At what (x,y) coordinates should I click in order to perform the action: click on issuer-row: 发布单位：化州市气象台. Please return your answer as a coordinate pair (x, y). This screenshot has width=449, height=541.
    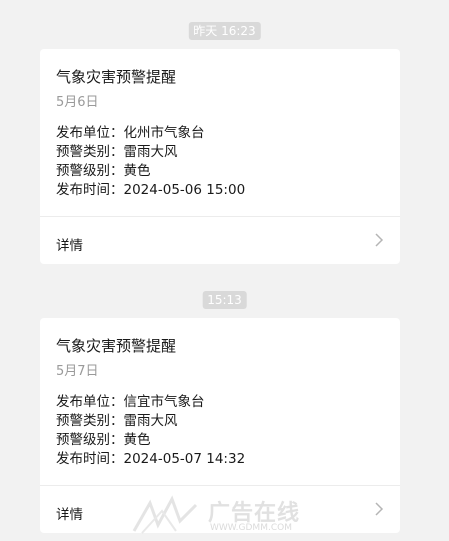
    Looking at the image, I should click on (150, 133).